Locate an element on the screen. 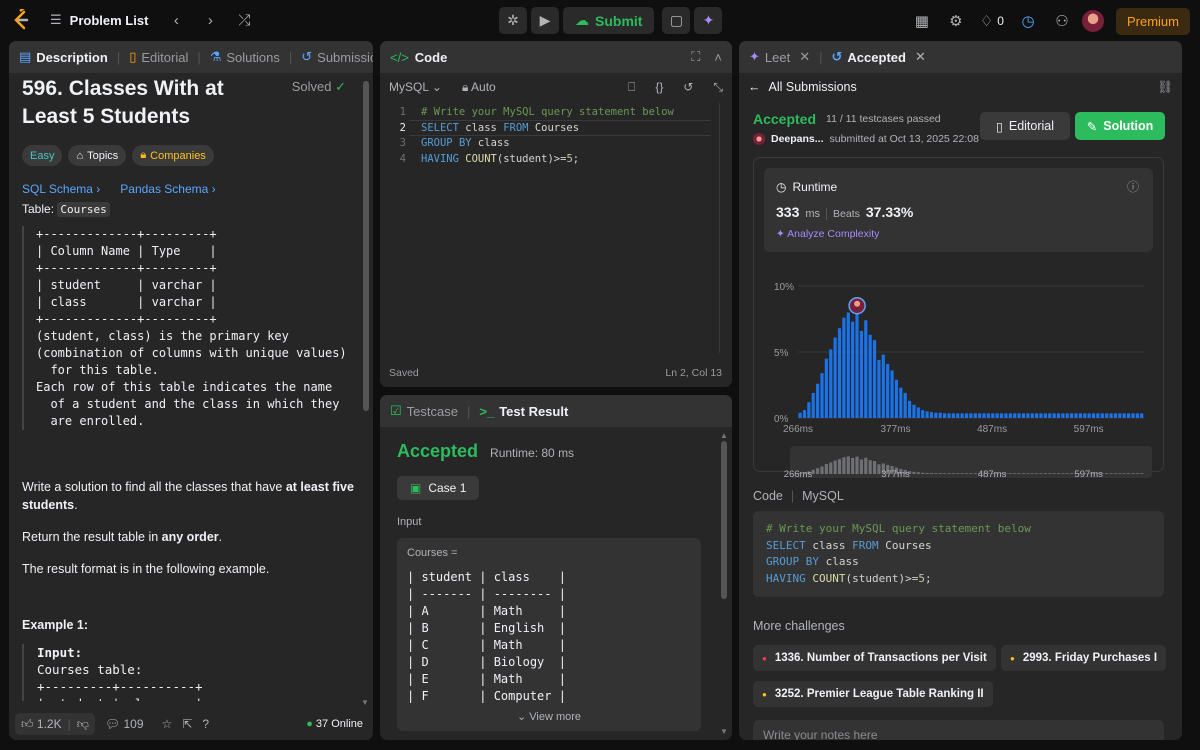 This screenshot has width=1200, height=750. auto-mode-toggle: 🔒︎ Auto is located at coordinates (479, 87).